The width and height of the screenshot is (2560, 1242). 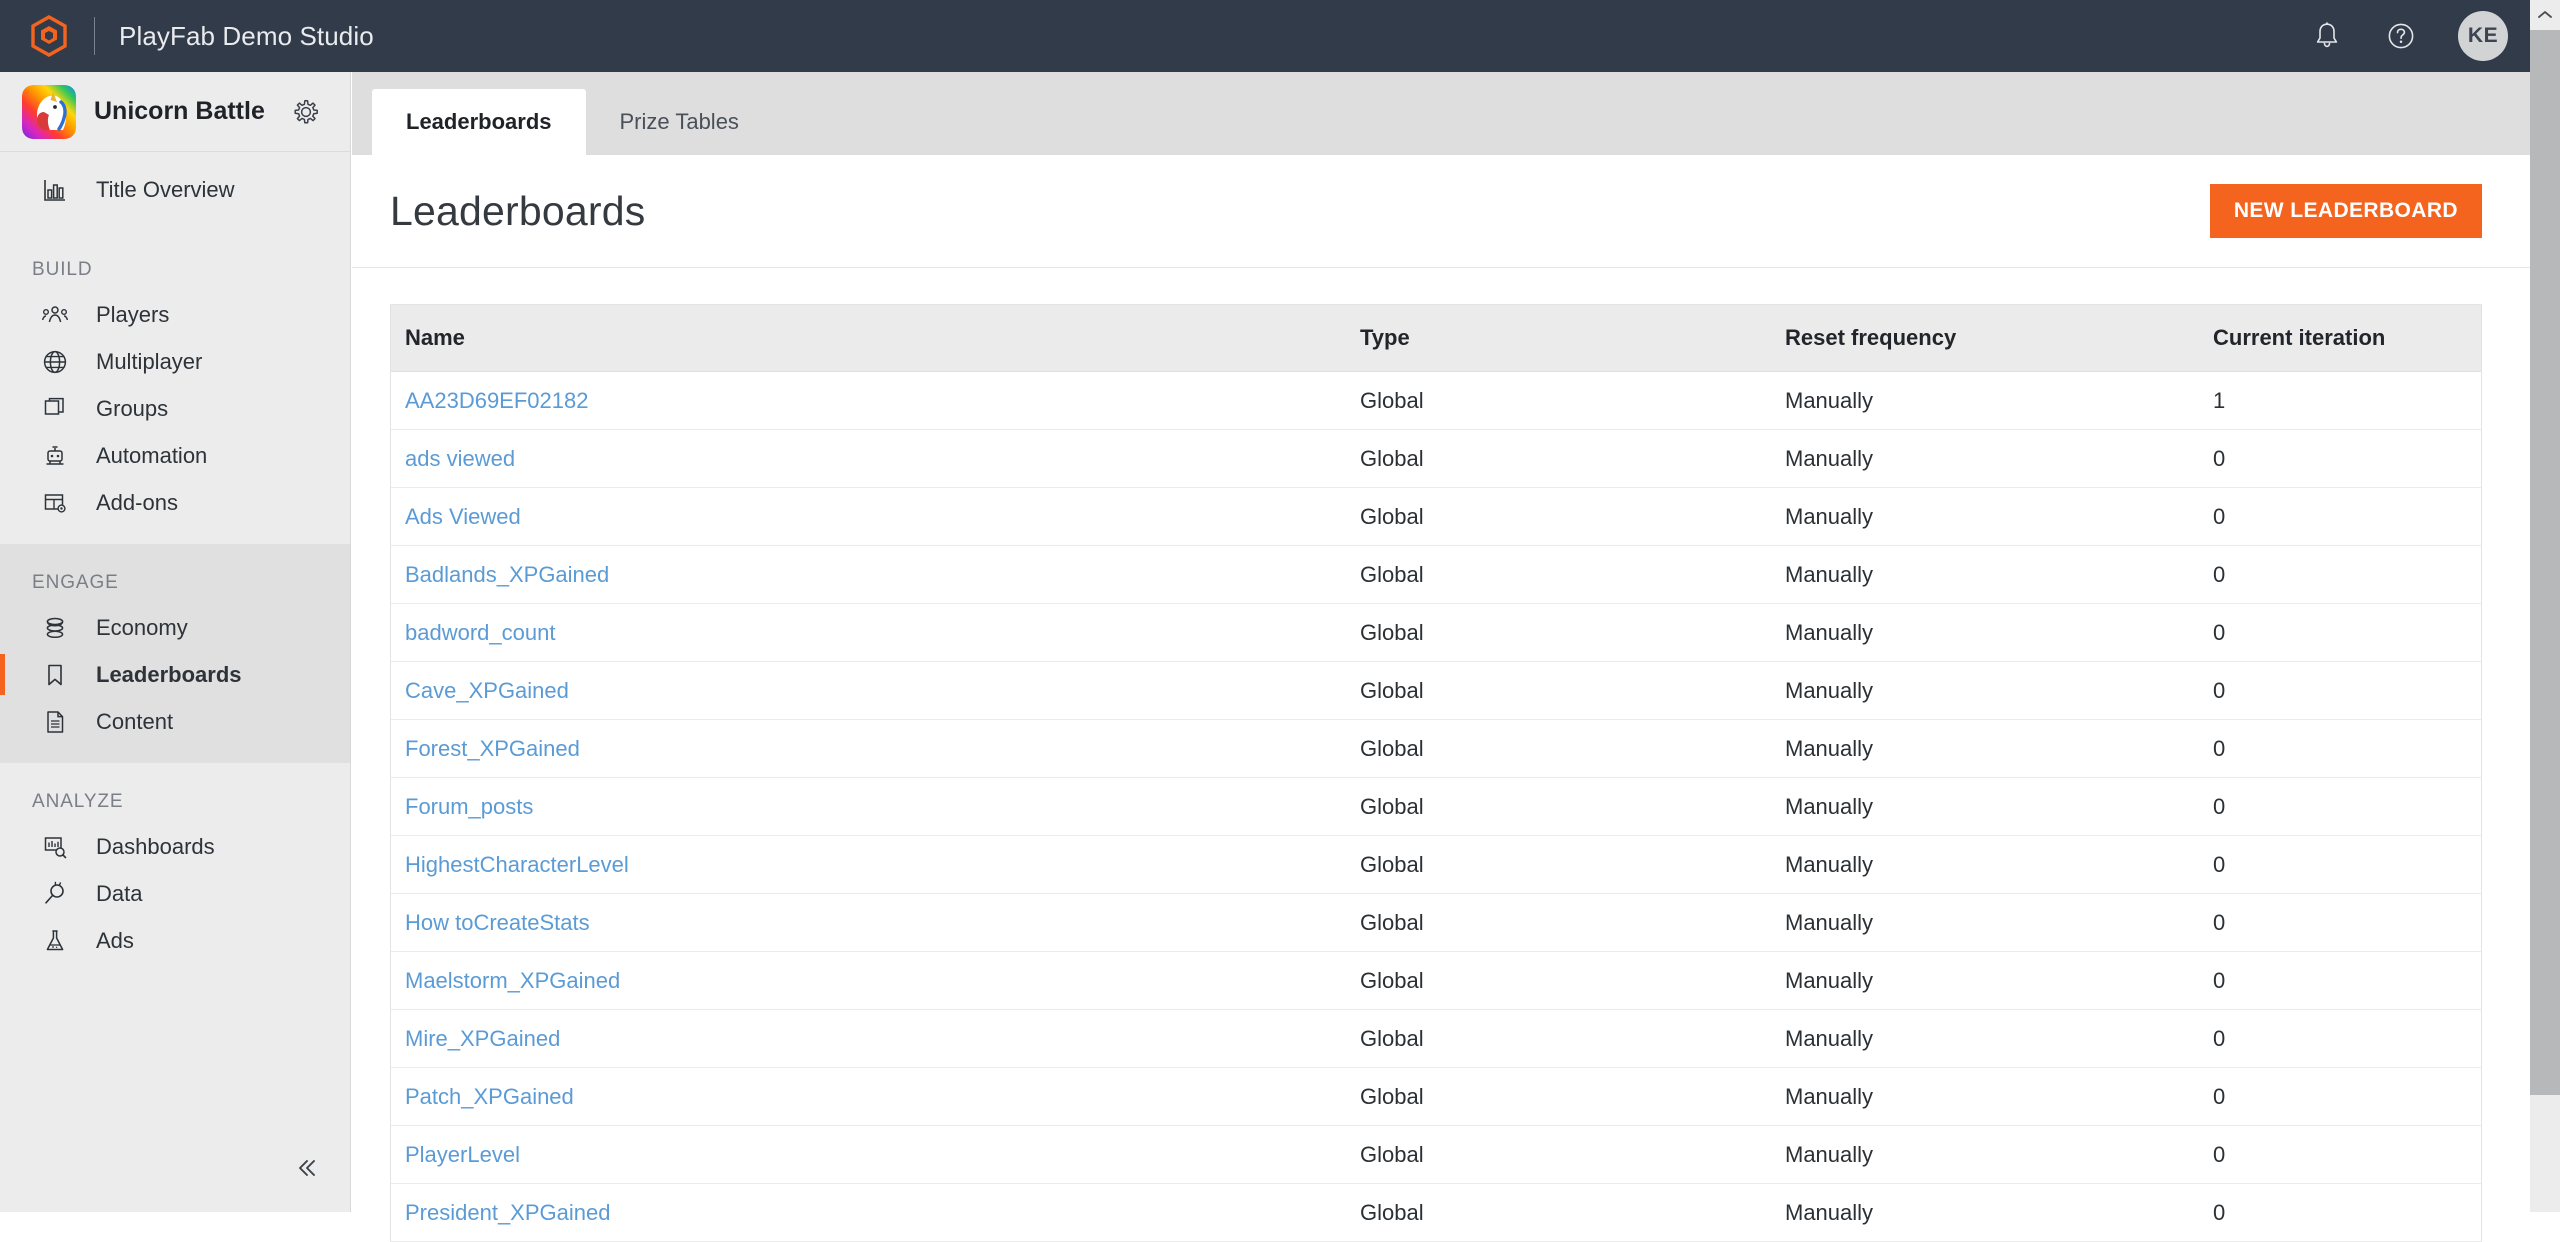 I want to click on leaderboard-link: ads viewed, so click(x=460, y=458).